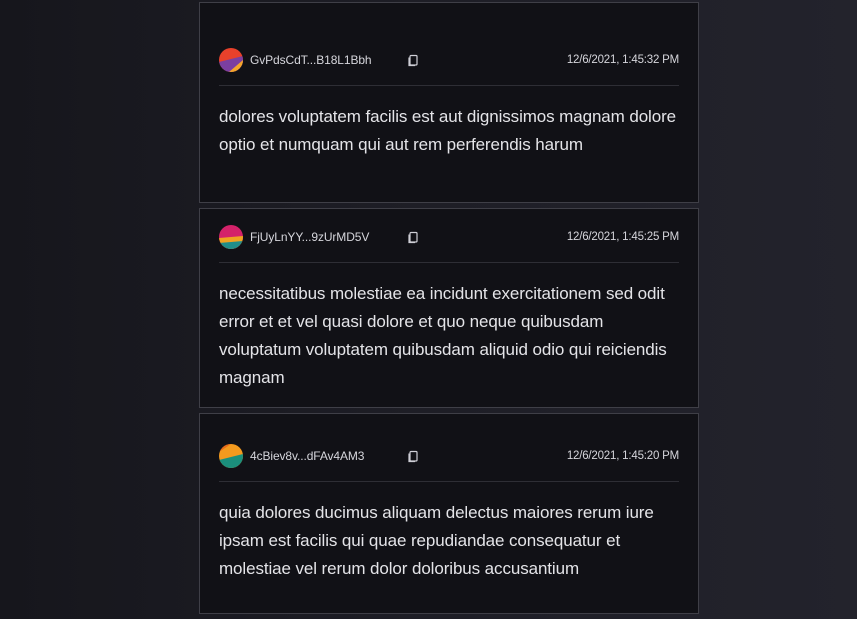 The width and height of the screenshot is (857, 619). Describe the element at coordinates (307, 456) in the screenshot. I see `wallet-address: 4cBiev8v...dFAv4AM3` at that location.